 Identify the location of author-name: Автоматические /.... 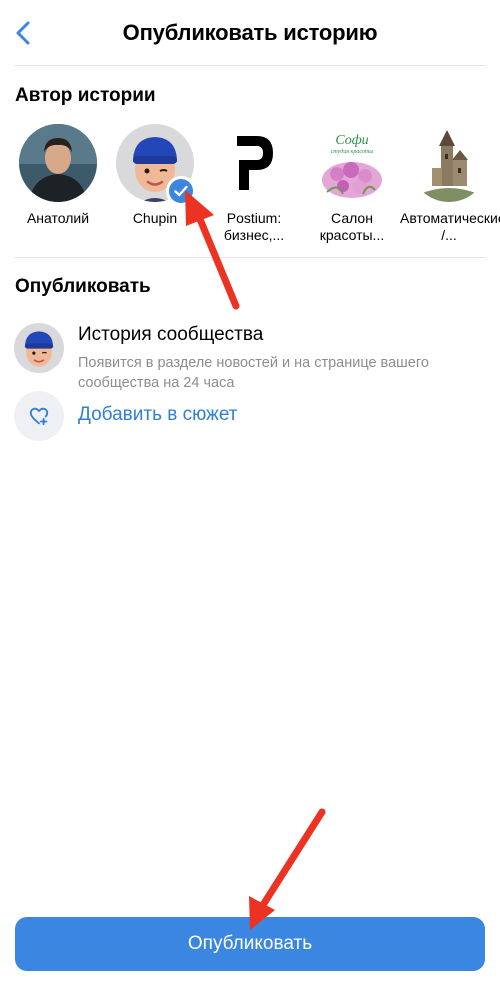
(450, 226).